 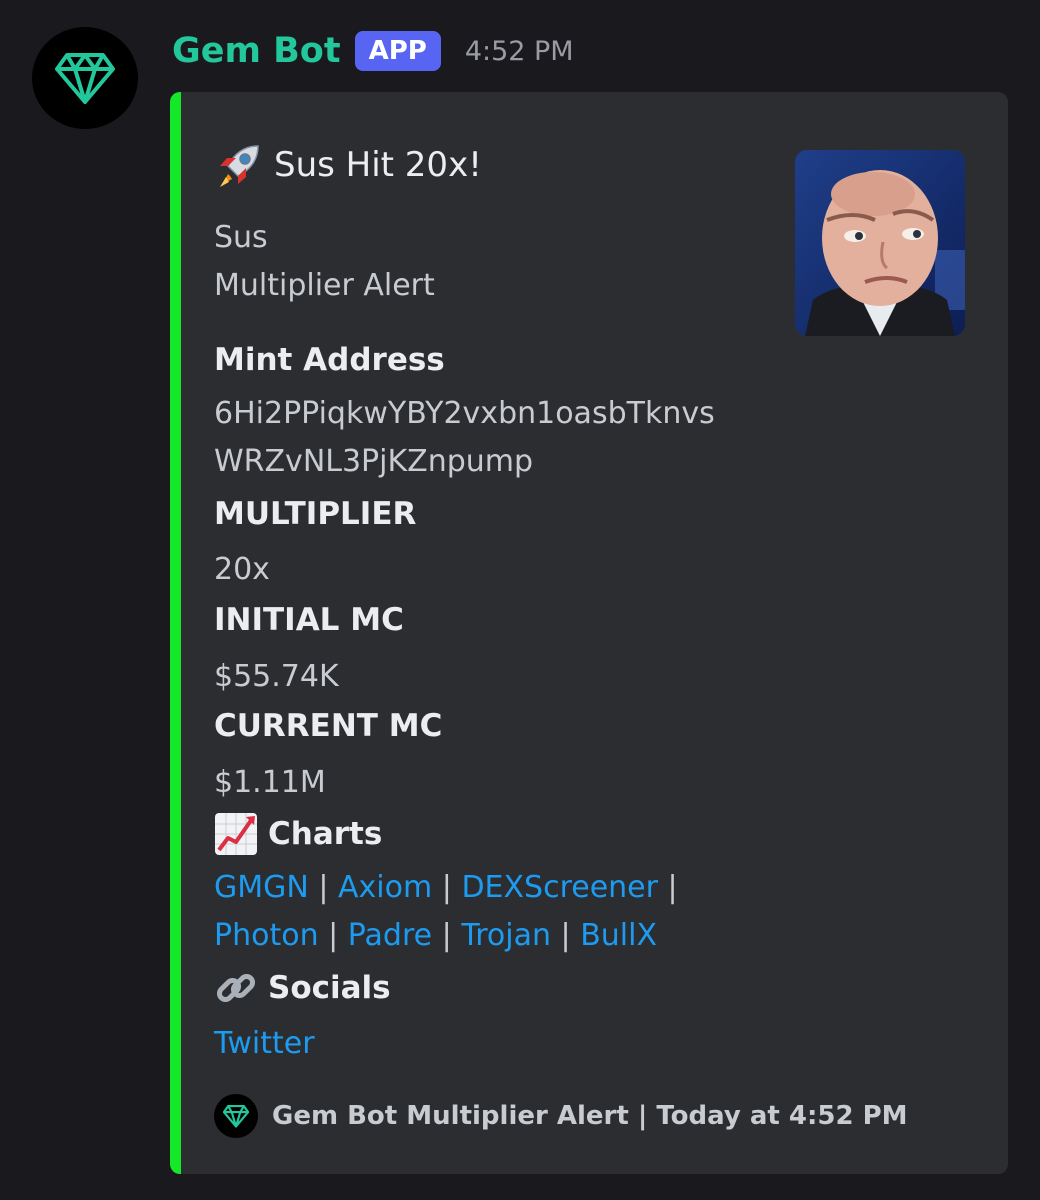 I want to click on link-photon: Photon, so click(x=266, y=935).